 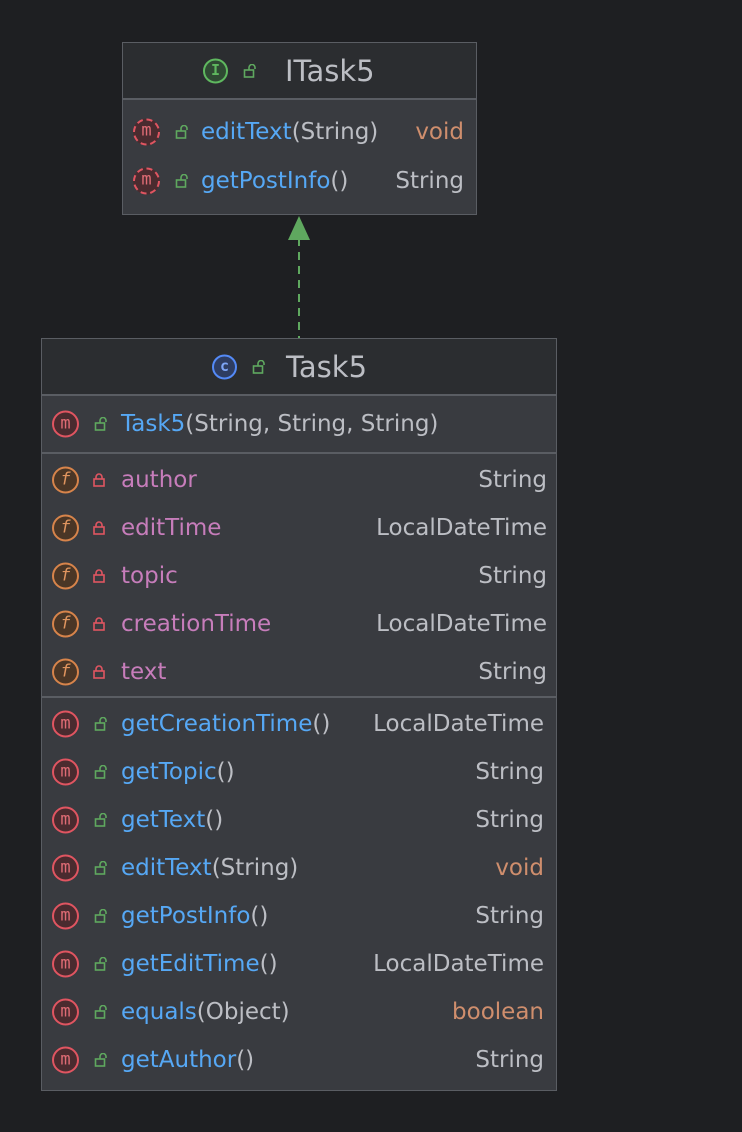 What do you see at coordinates (299, 1012) in the screenshot?
I see `method-row: m equals(Object) boolean` at bounding box center [299, 1012].